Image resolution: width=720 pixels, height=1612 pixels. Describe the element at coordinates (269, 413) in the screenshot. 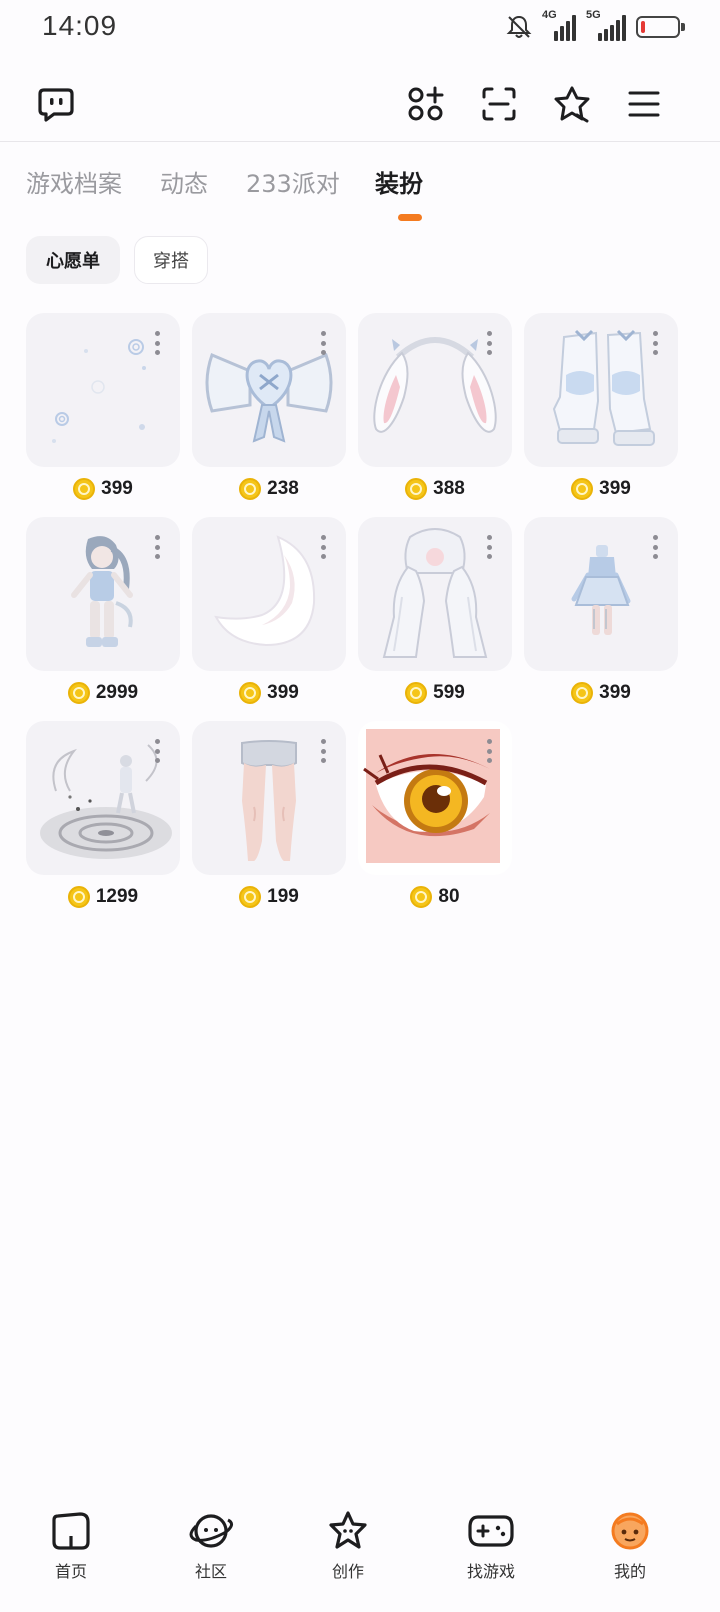

I see `wishlist-item: 238` at that location.